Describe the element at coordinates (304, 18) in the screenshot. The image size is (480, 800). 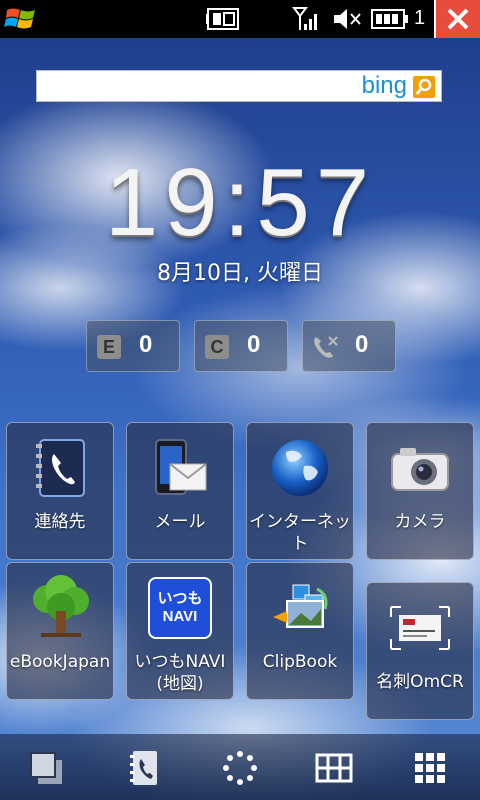
I see `signal-icon` at that location.